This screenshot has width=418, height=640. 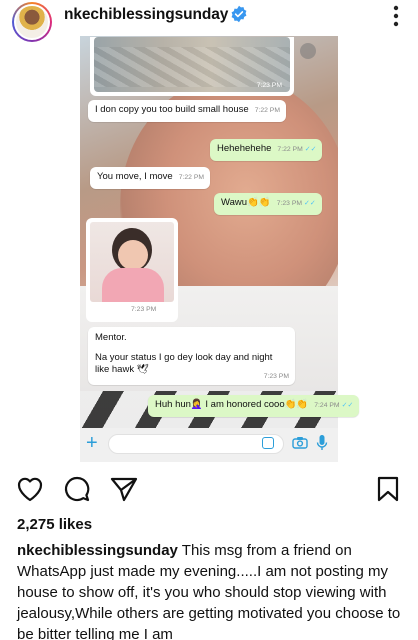 I want to click on likes-count: 2,275 likes, so click(x=54, y=524).